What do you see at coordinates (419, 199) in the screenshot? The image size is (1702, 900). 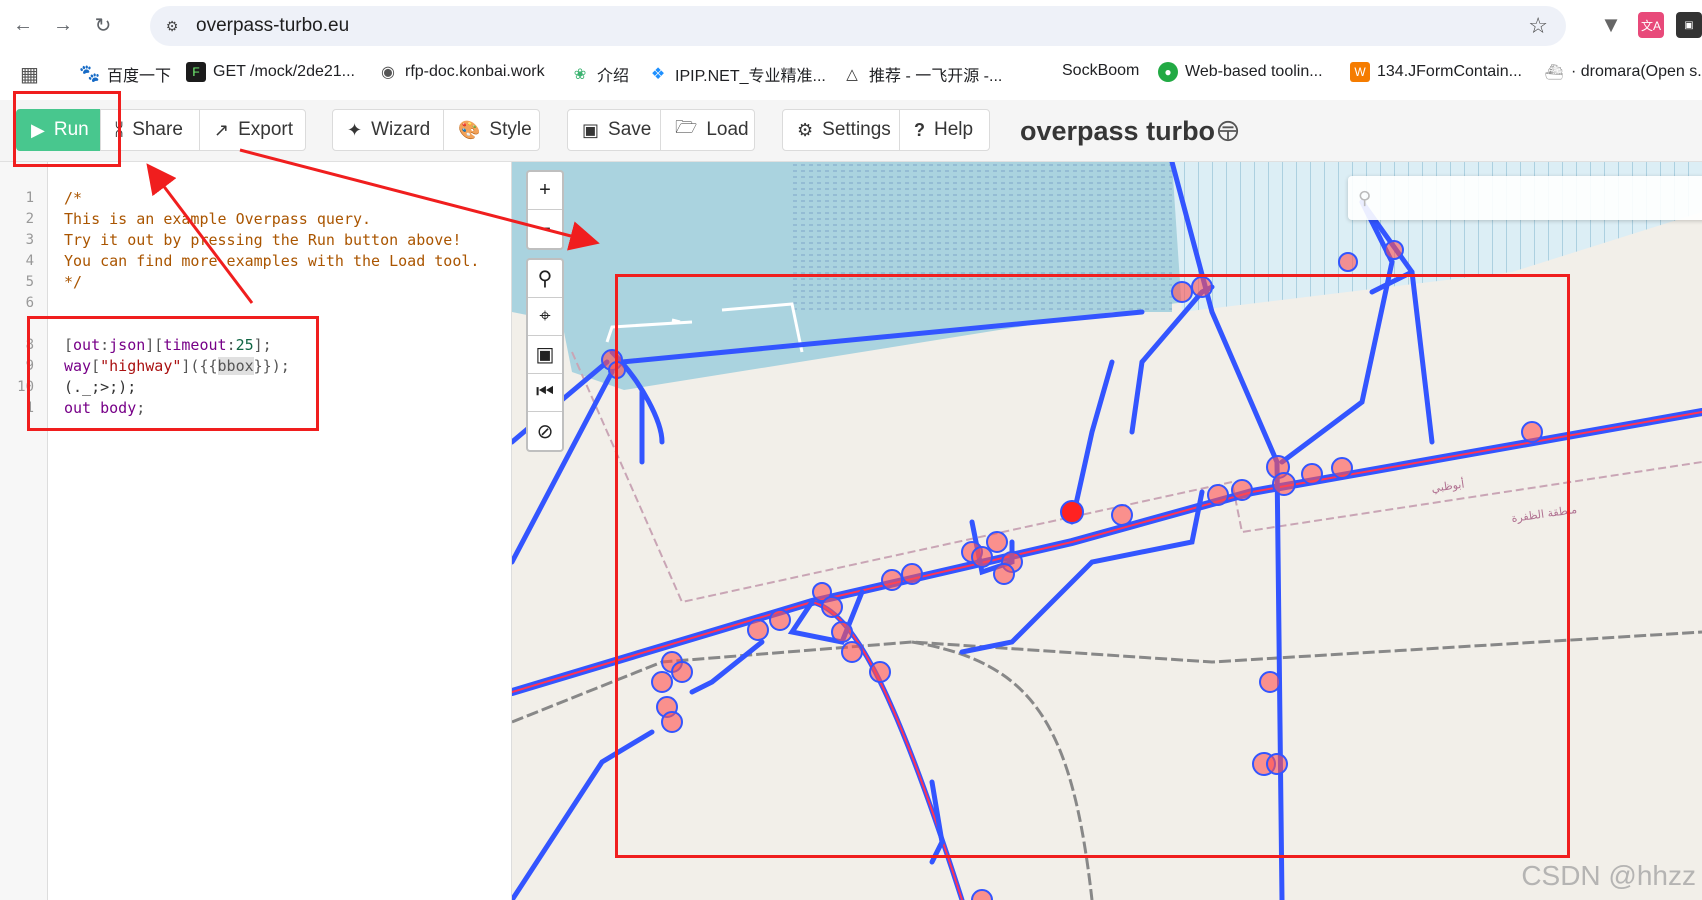 I see `arrow-to-map` at bounding box center [419, 199].